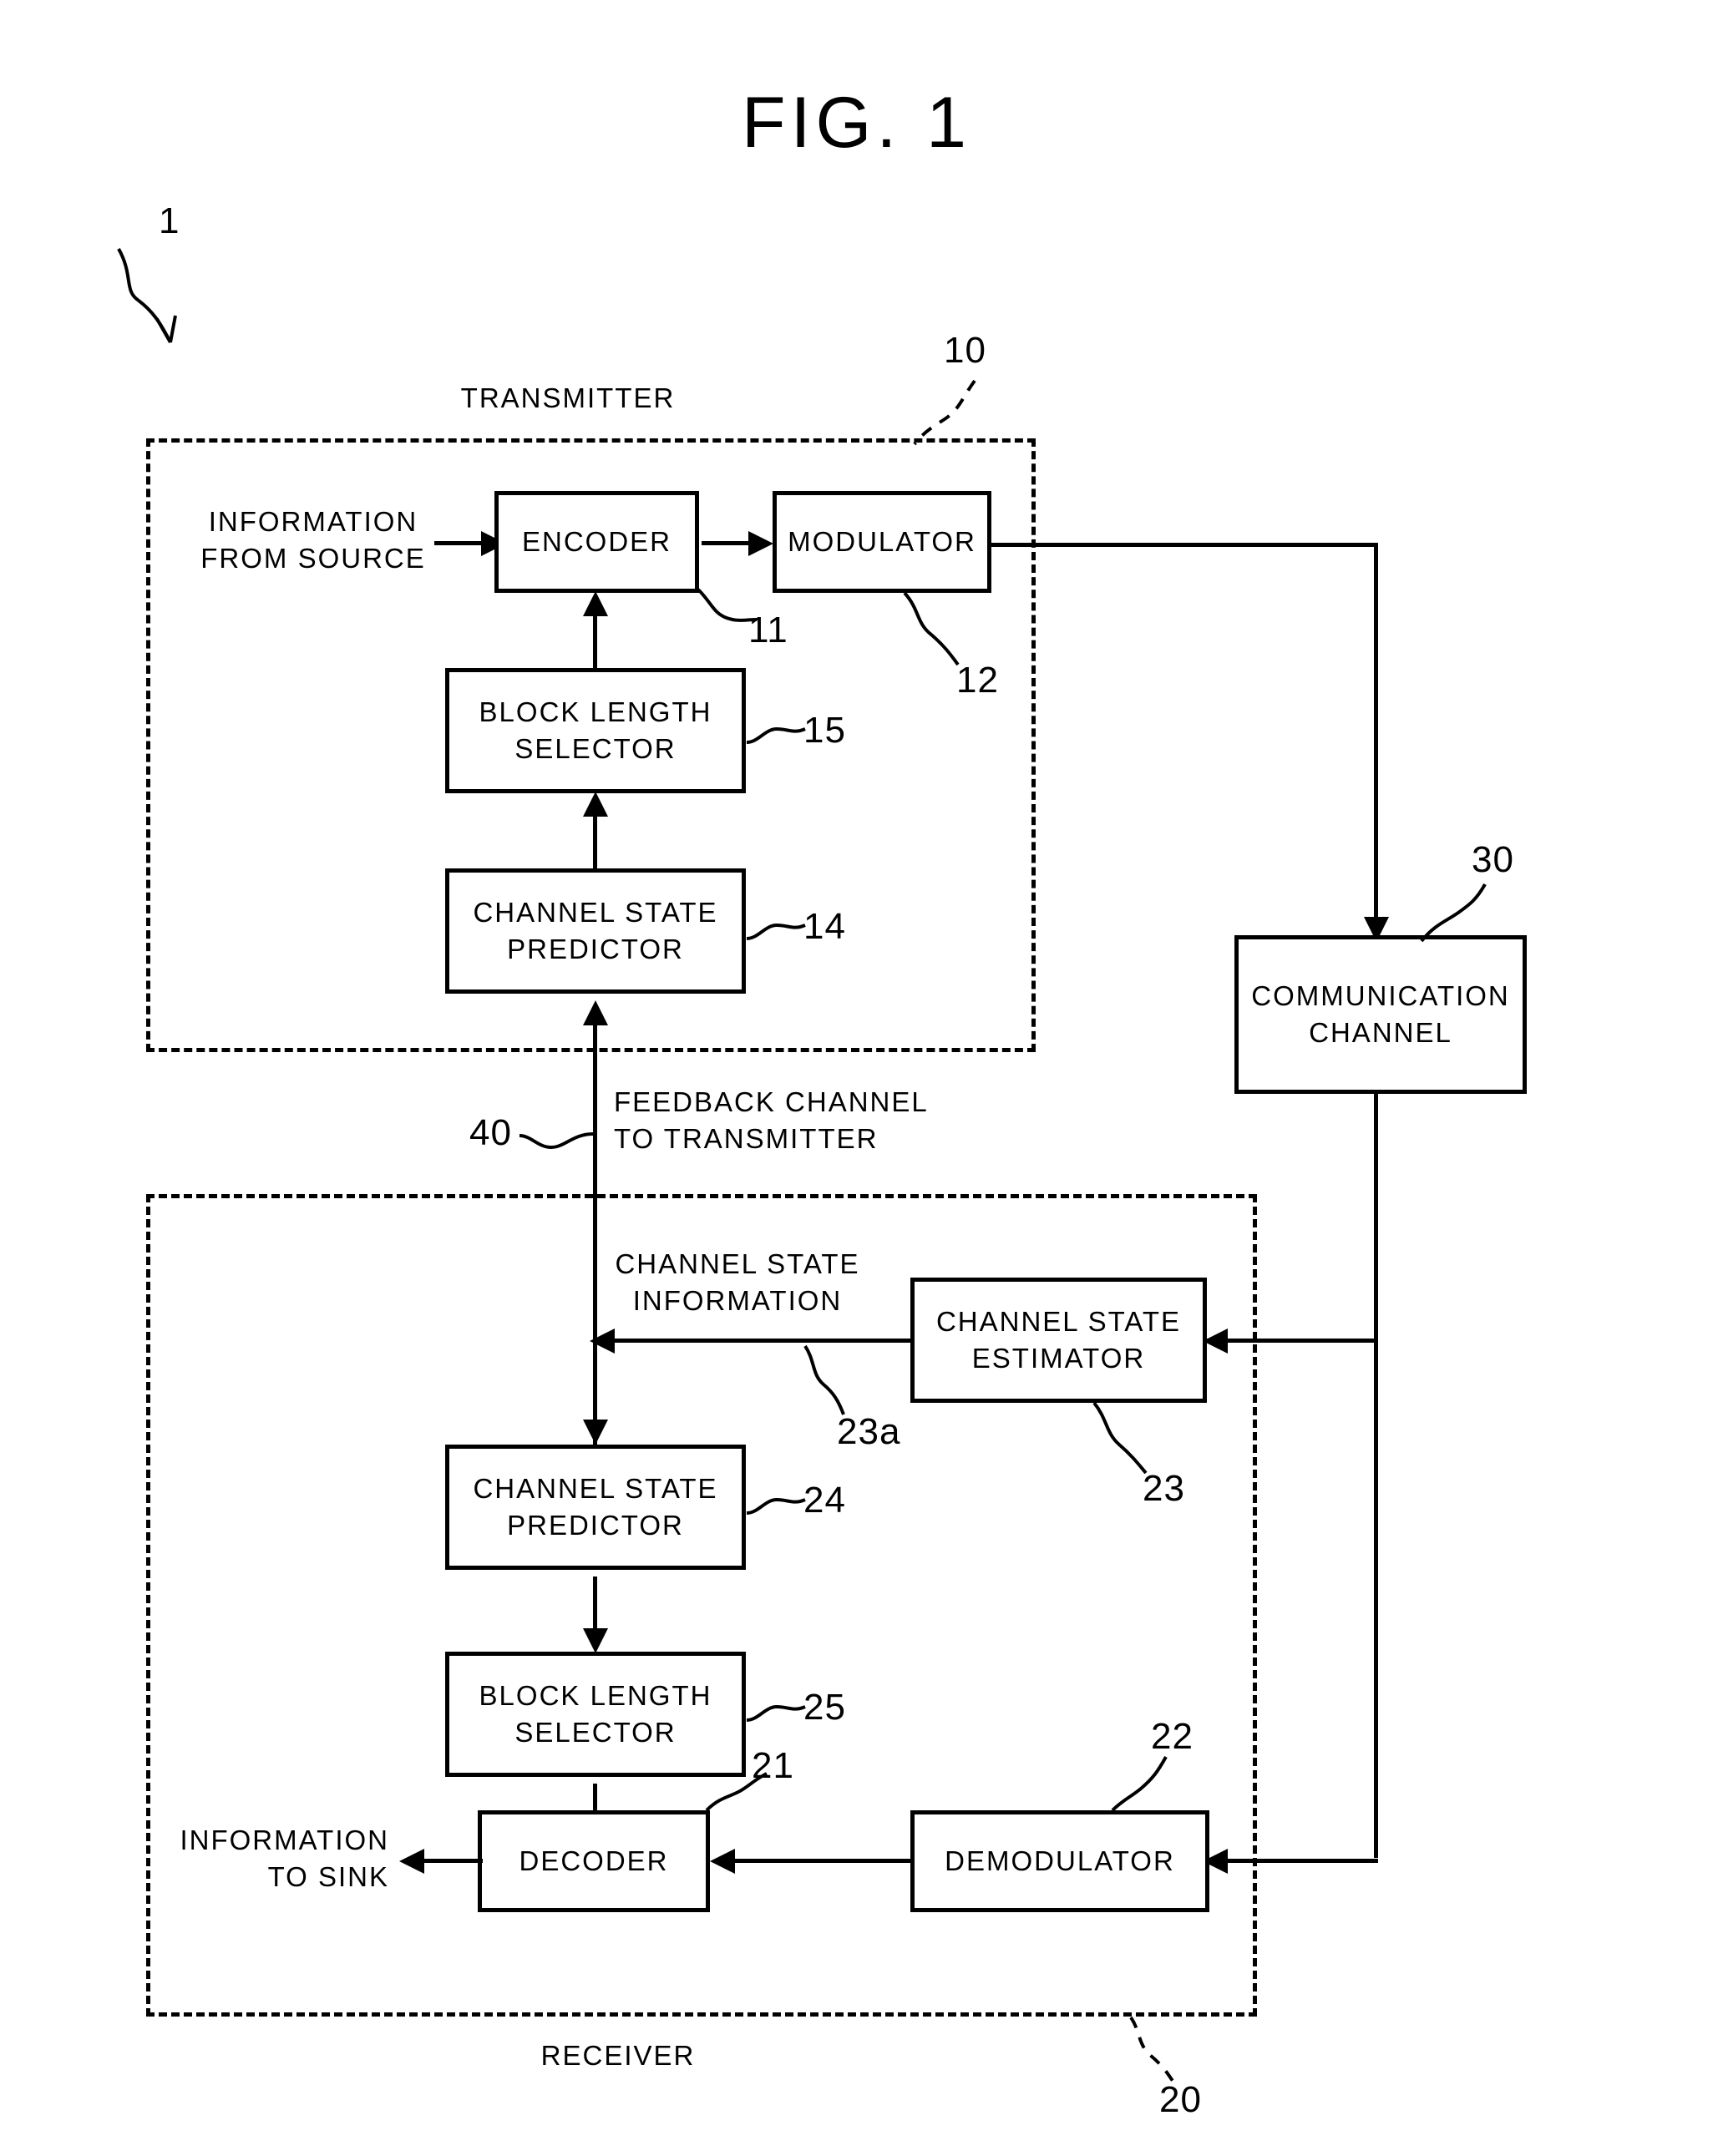 The height and width of the screenshot is (2156, 1713). Describe the element at coordinates (1493, 859) in the screenshot. I see `communication-channel-reference-numeral: 30` at that location.